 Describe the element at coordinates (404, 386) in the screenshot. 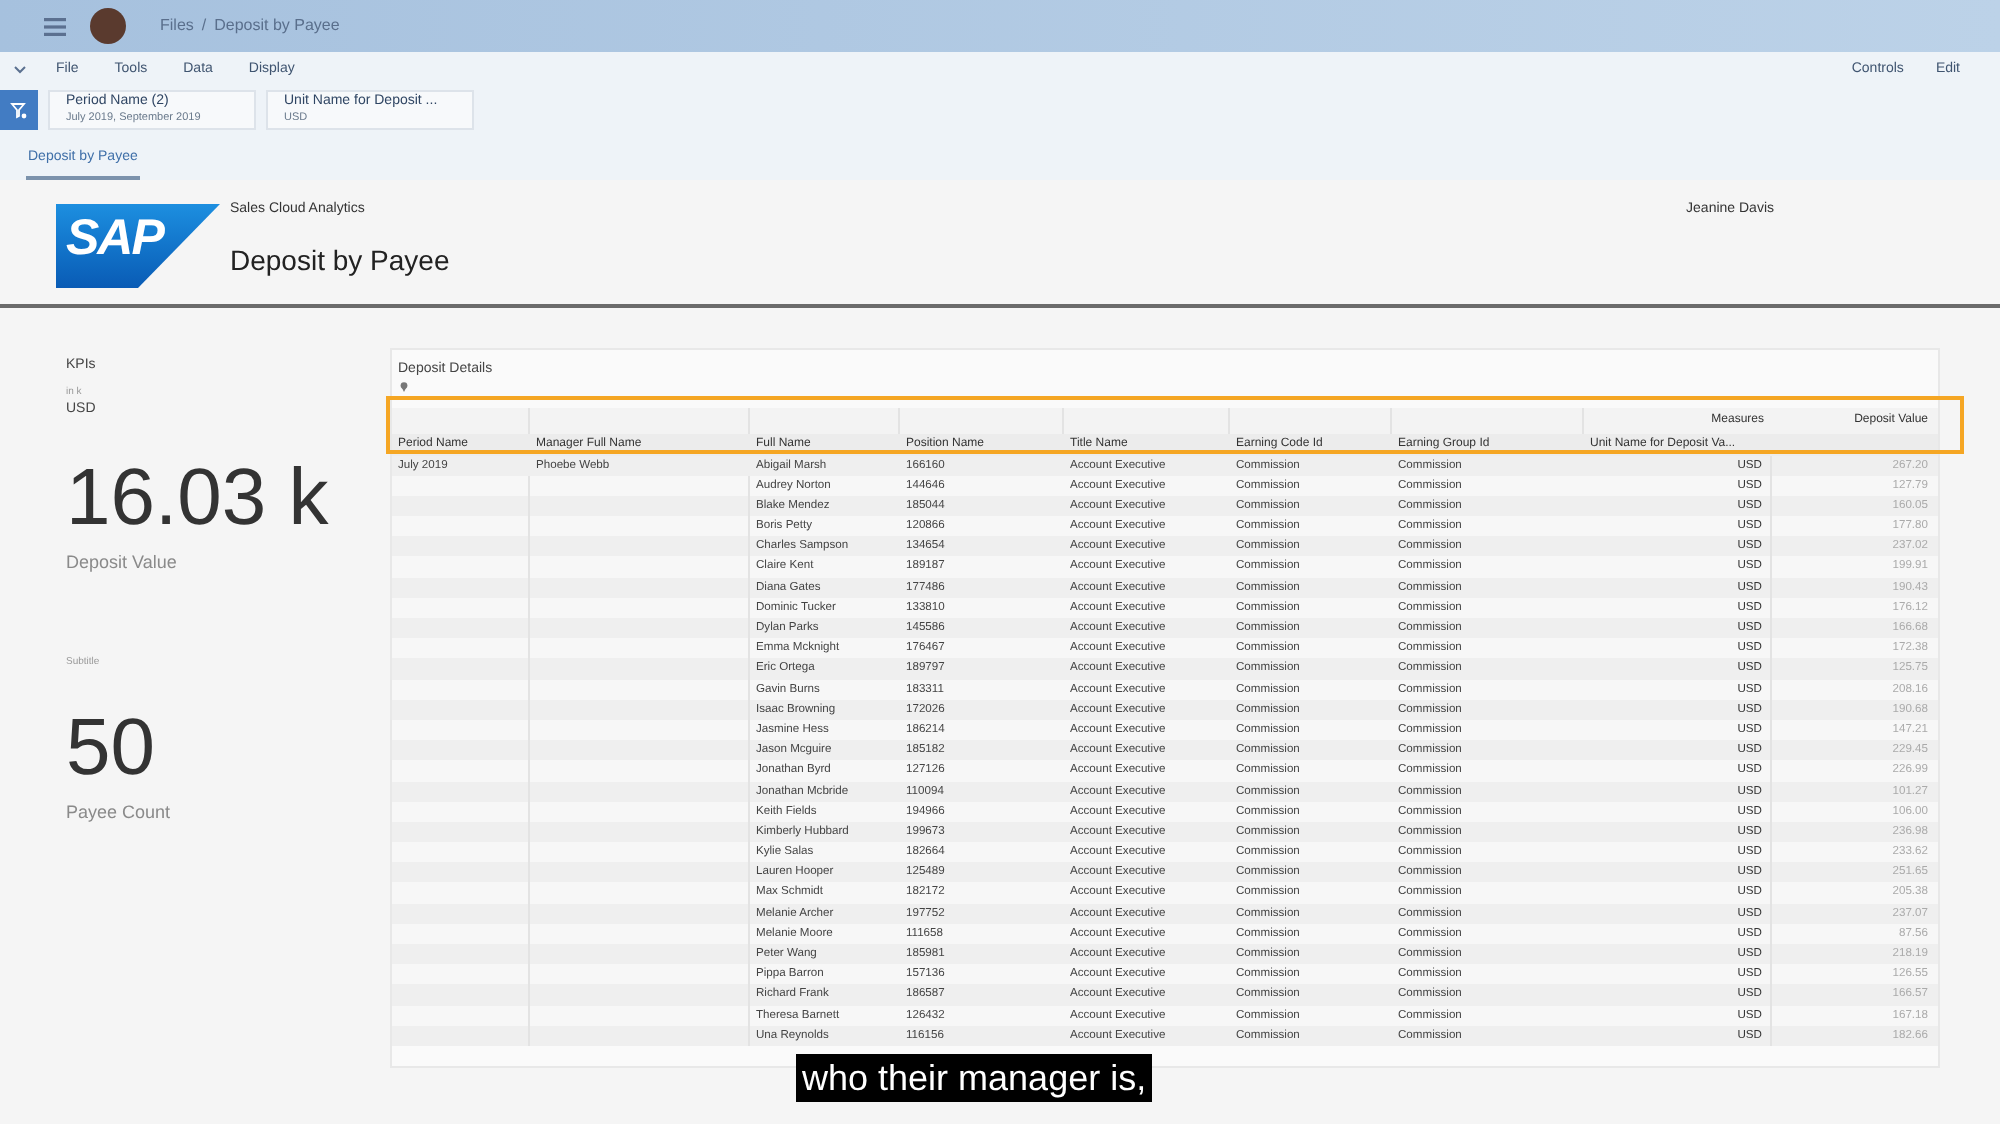

I see `pin-icon` at that location.